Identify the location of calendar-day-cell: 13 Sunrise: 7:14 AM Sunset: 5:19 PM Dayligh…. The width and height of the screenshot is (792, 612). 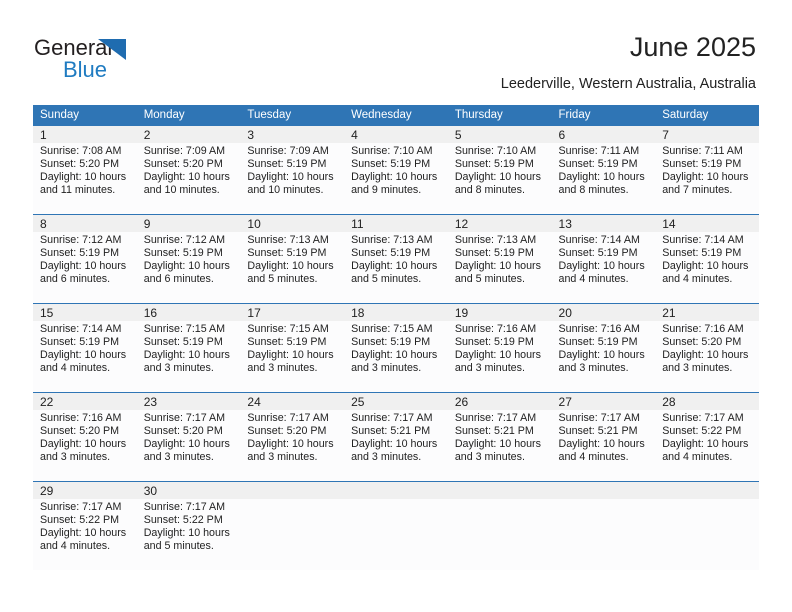
(603, 259).